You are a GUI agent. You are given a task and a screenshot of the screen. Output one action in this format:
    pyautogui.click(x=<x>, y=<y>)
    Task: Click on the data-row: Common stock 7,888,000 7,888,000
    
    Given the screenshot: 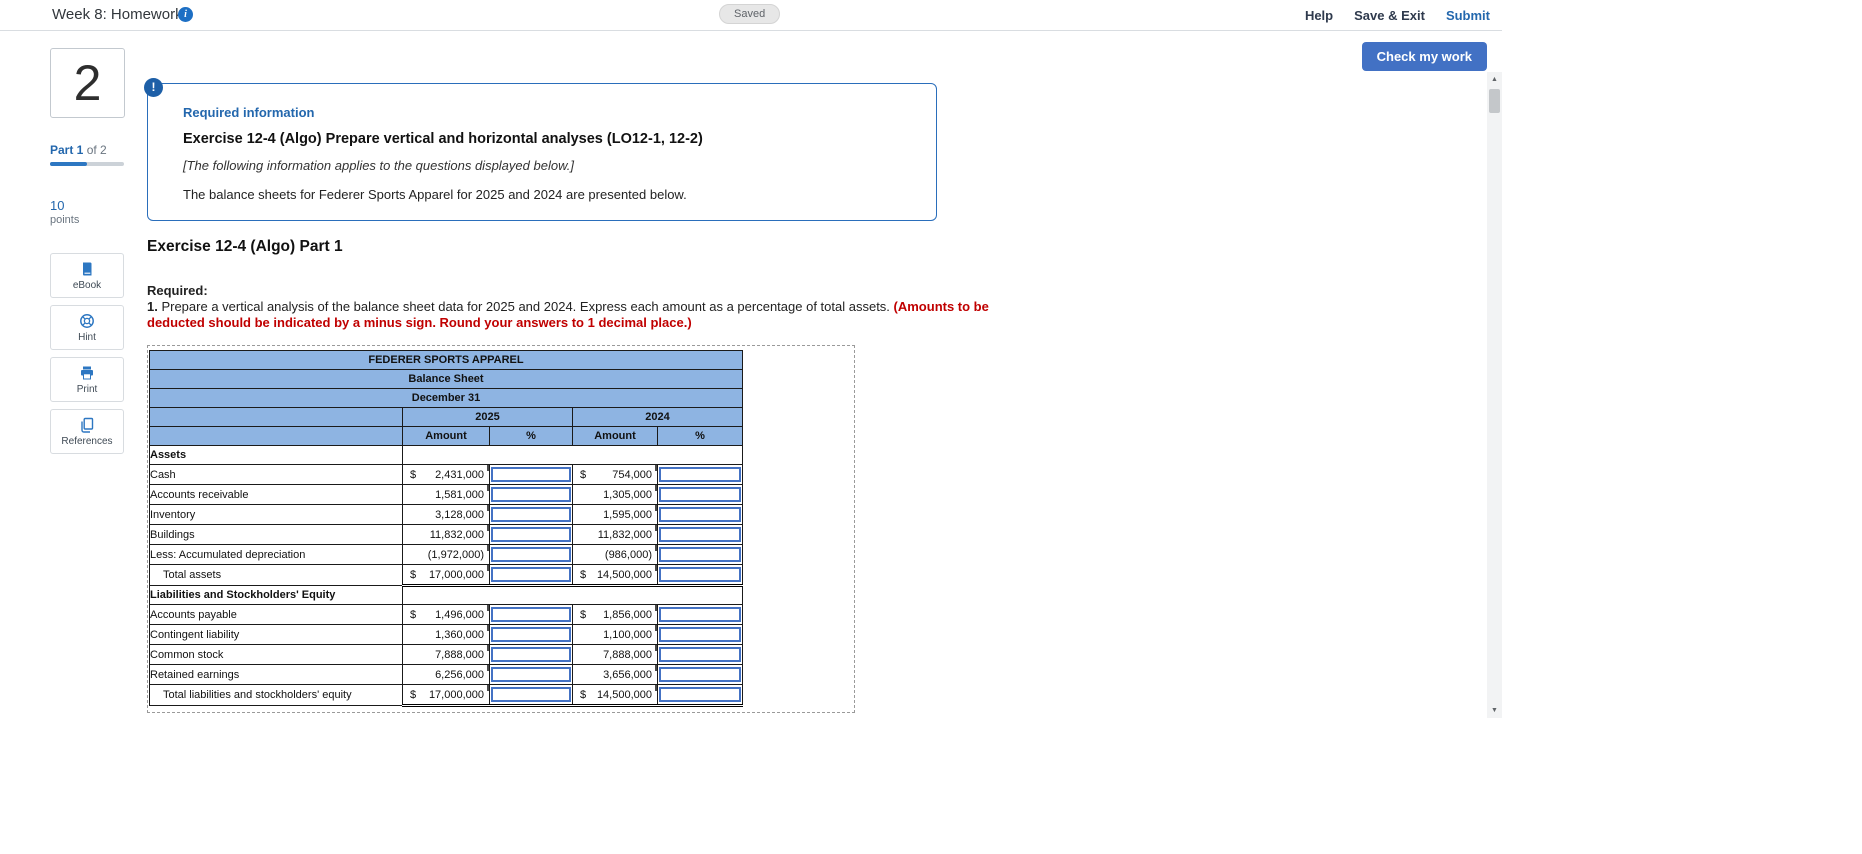 What is the action you would take?
    pyautogui.click(x=446, y=654)
    